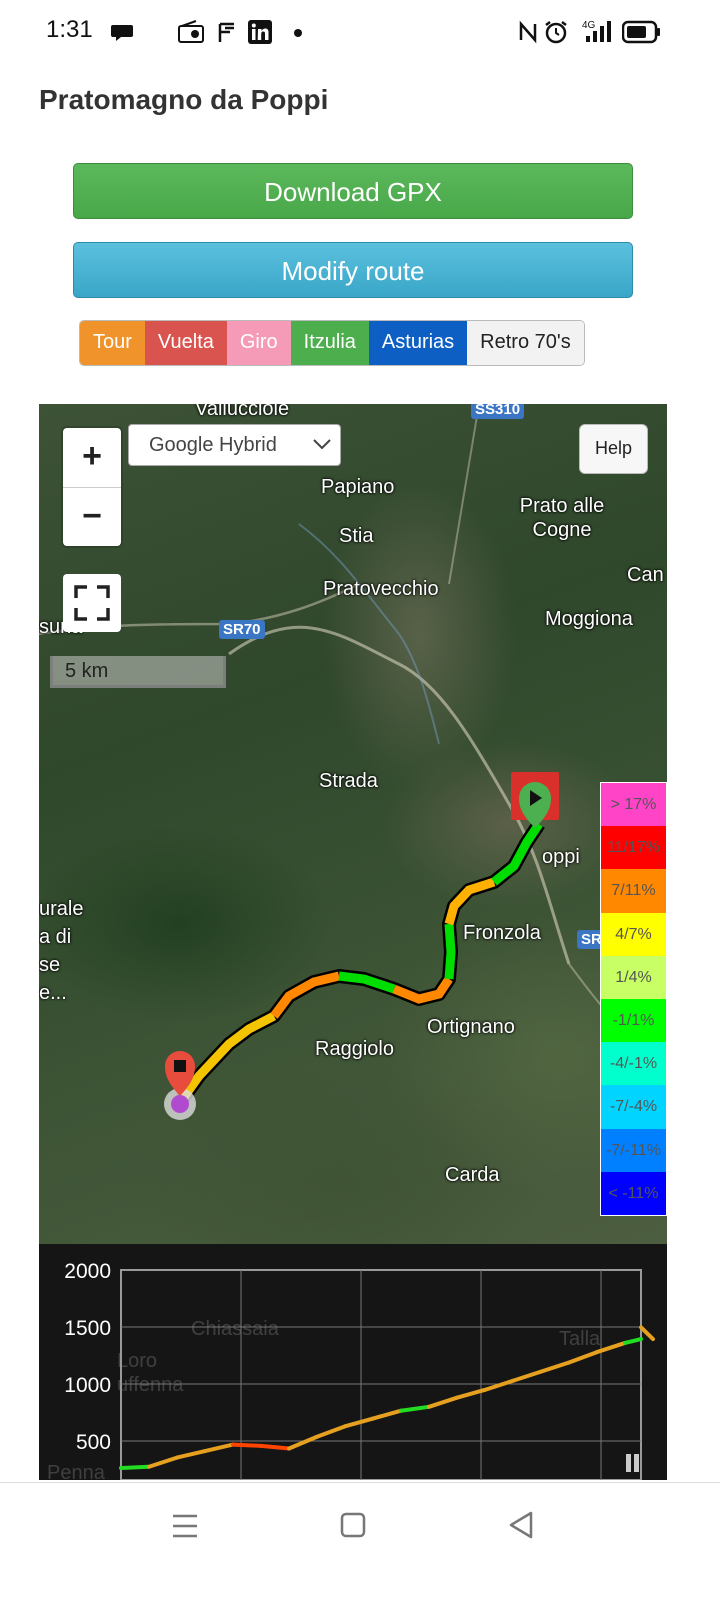 This screenshot has width=720, height=1601. I want to click on chat-bubble-icon, so click(122, 33).